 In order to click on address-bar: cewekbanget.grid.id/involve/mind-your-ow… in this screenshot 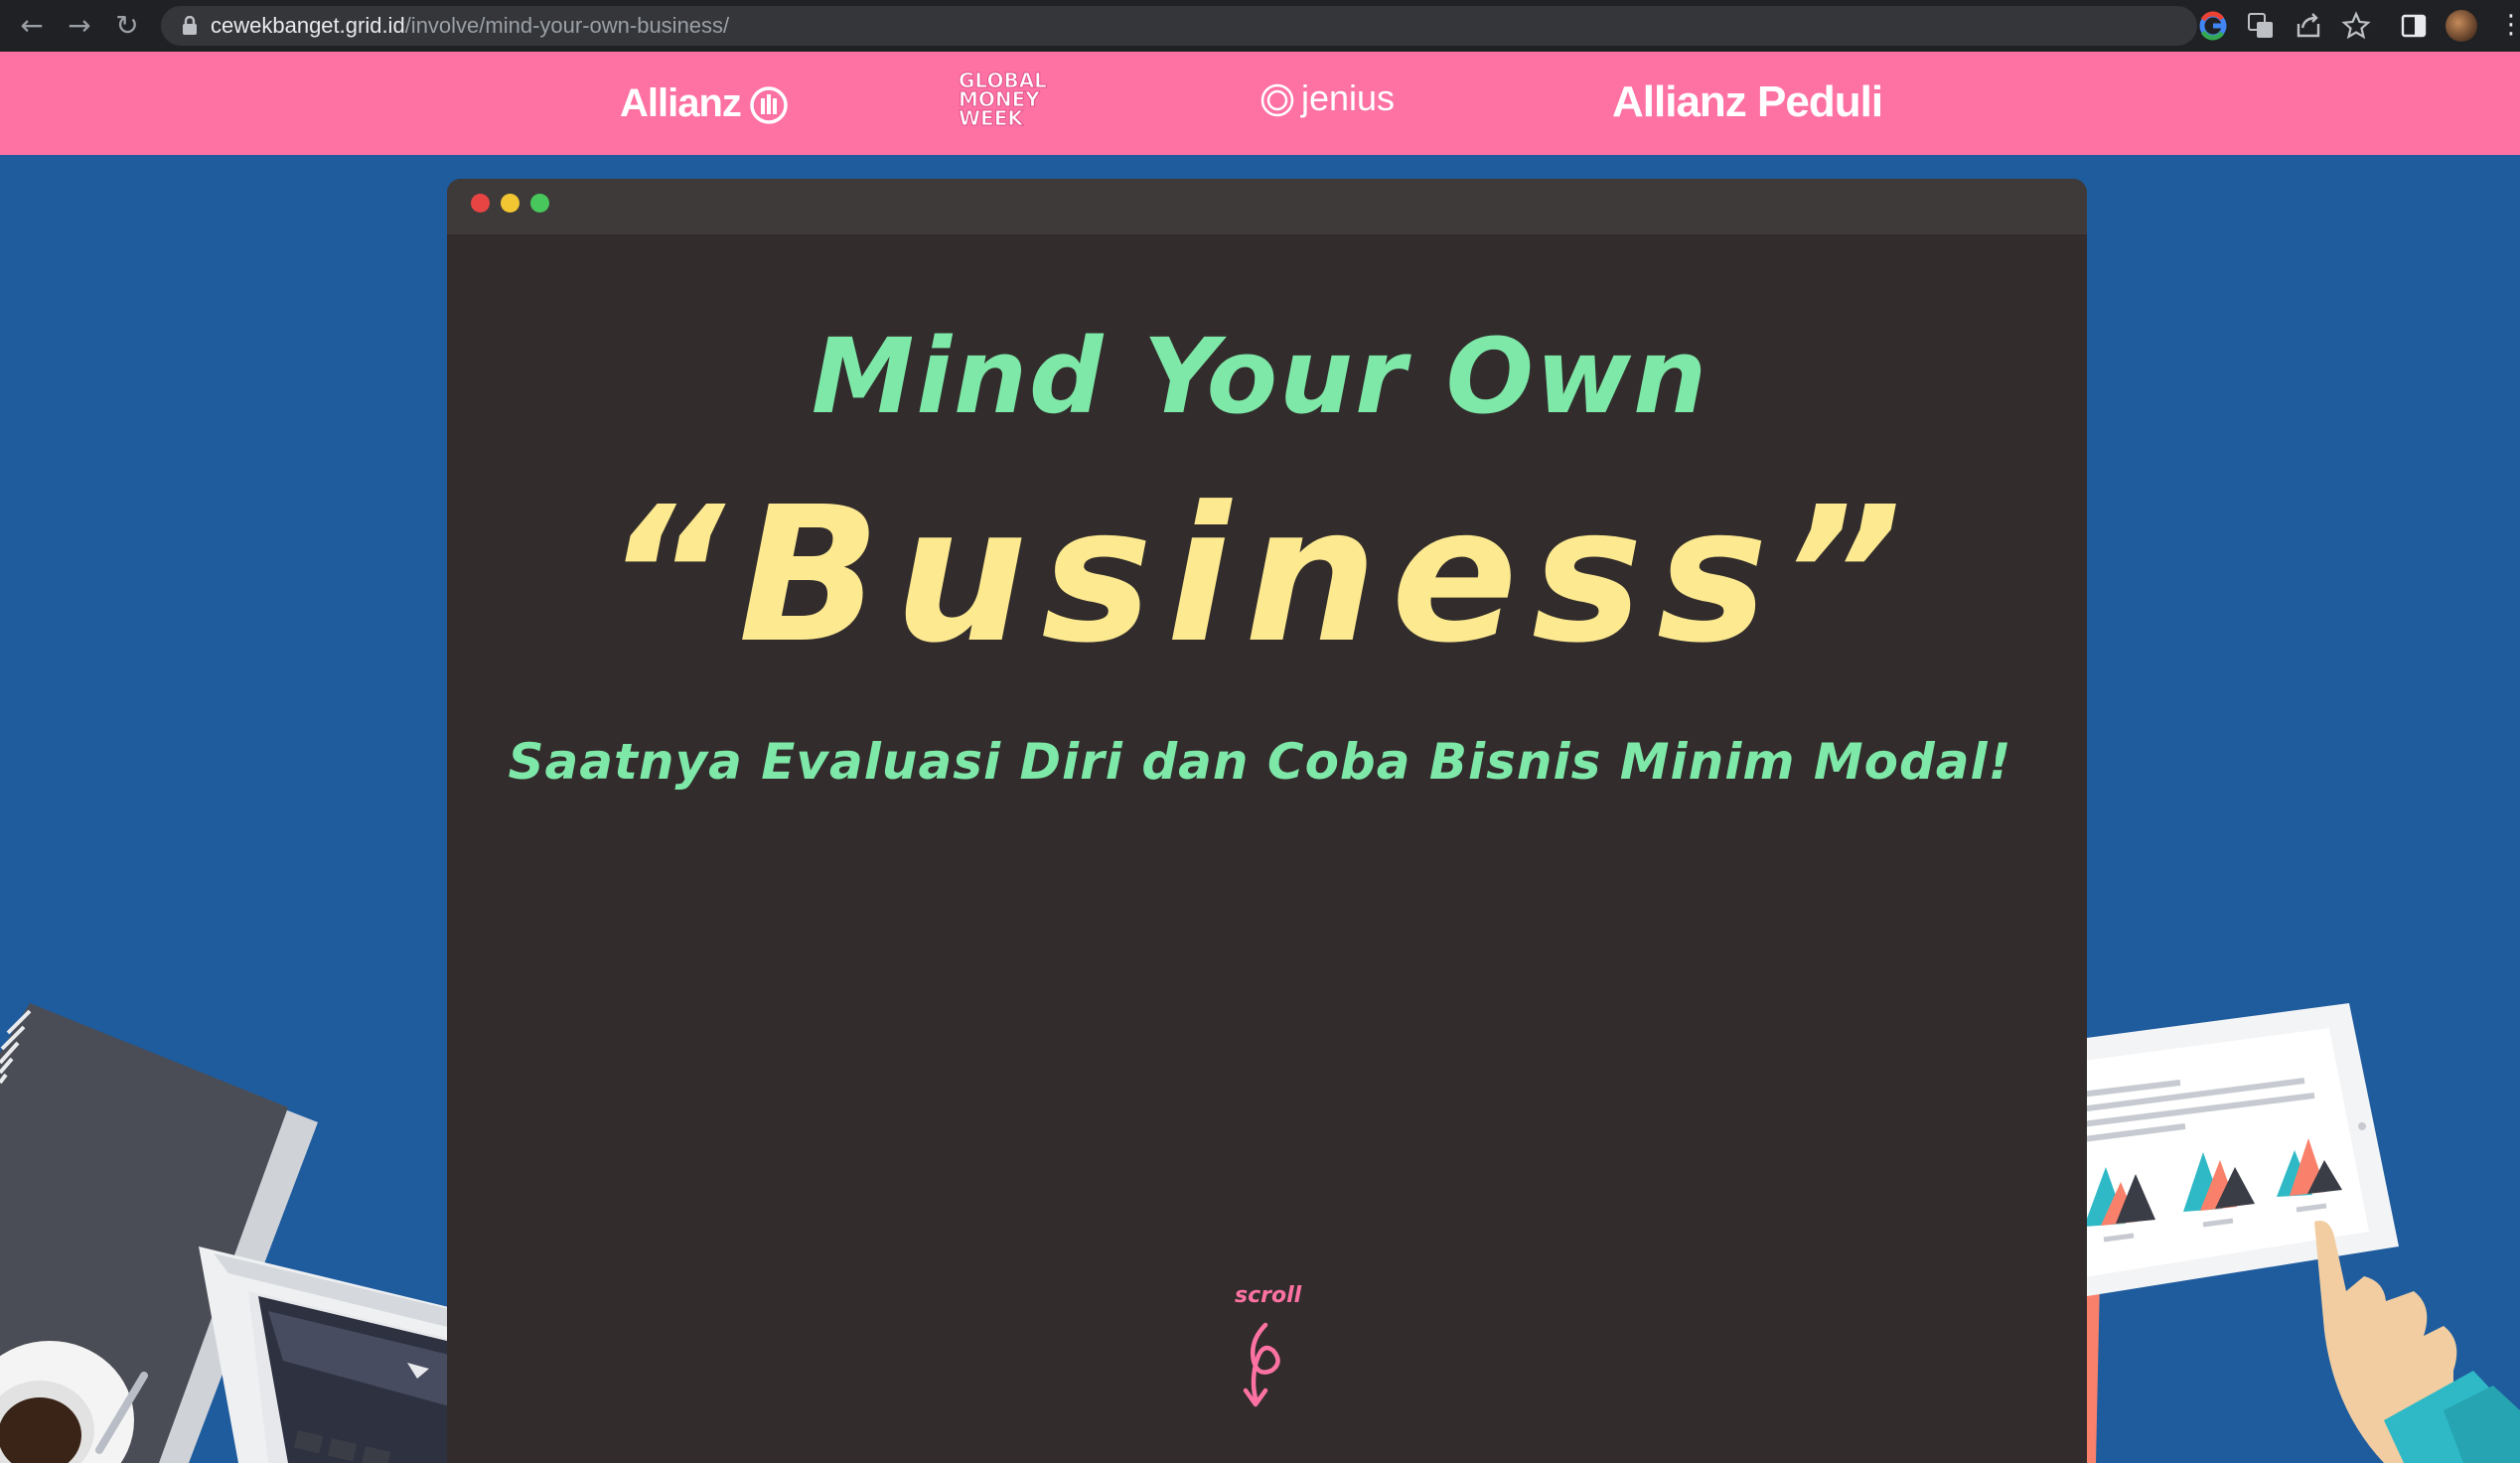, I will do `click(1179, 26)`.